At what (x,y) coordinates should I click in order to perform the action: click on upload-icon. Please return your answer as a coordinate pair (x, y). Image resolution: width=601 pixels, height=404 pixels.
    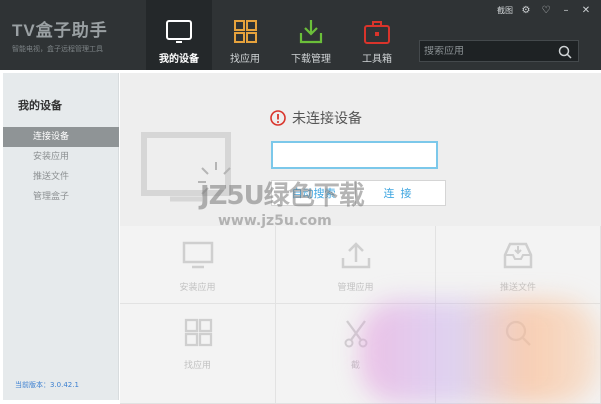
    Looking at the image, I should click on (355, 255).